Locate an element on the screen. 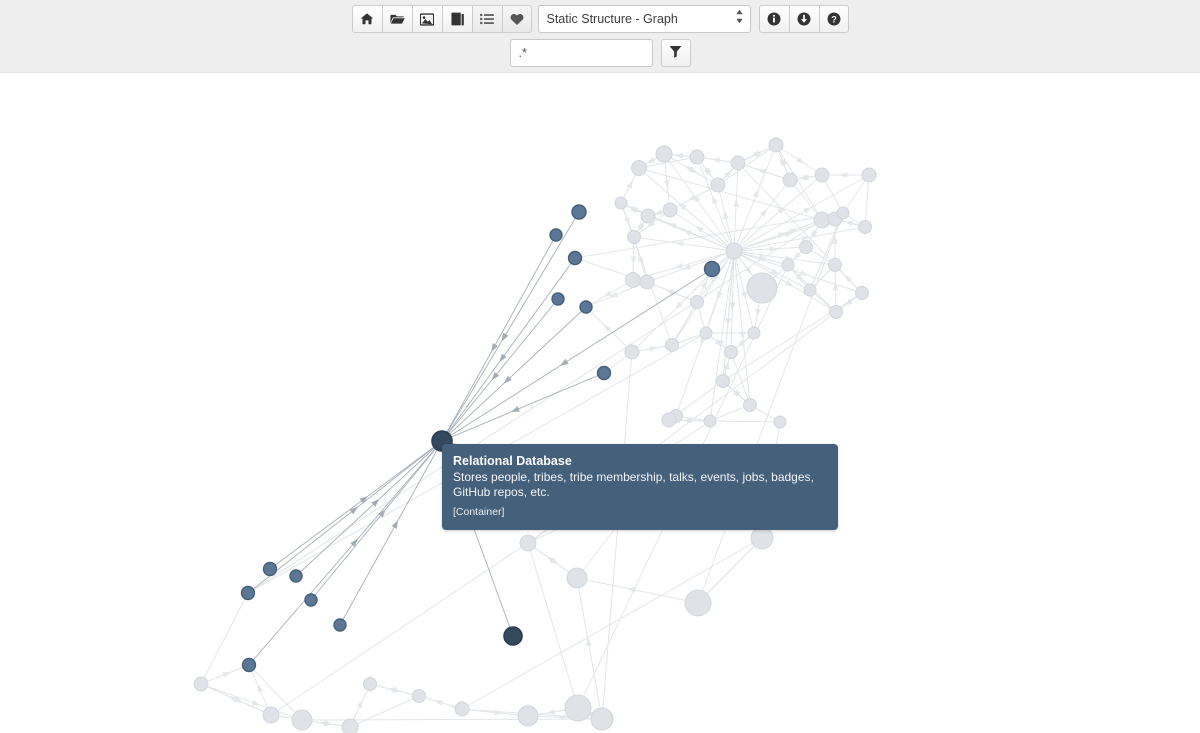 Image resolution: width=1200 pixels, height=733 pixels. heart-icon is located at coordinates (517, 19).